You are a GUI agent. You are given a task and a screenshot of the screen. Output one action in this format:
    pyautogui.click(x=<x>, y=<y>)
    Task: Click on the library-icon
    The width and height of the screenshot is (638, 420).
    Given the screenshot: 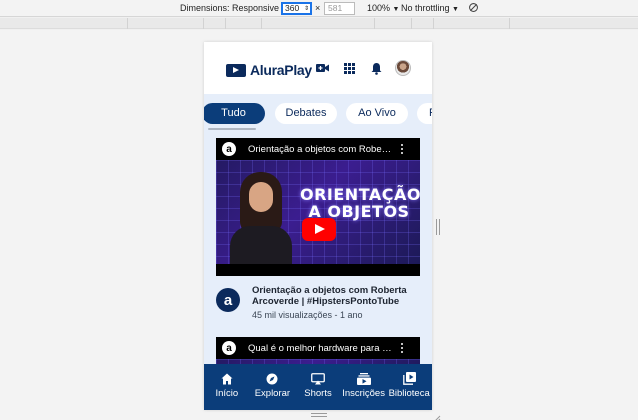 What is the action you would take?
    pyautogui.click(x=409, y=378)
    